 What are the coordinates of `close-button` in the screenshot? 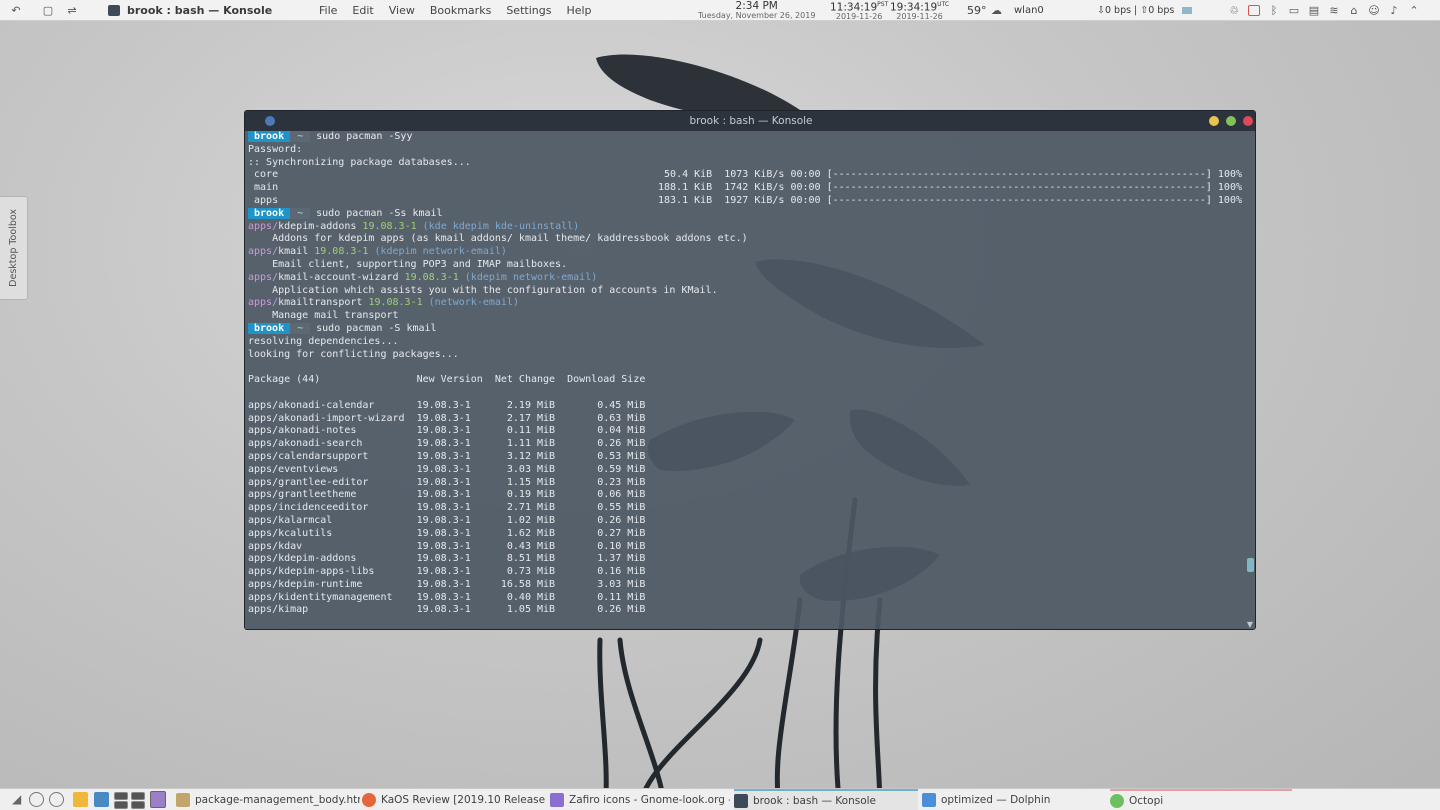 It's located at (1248, 121).